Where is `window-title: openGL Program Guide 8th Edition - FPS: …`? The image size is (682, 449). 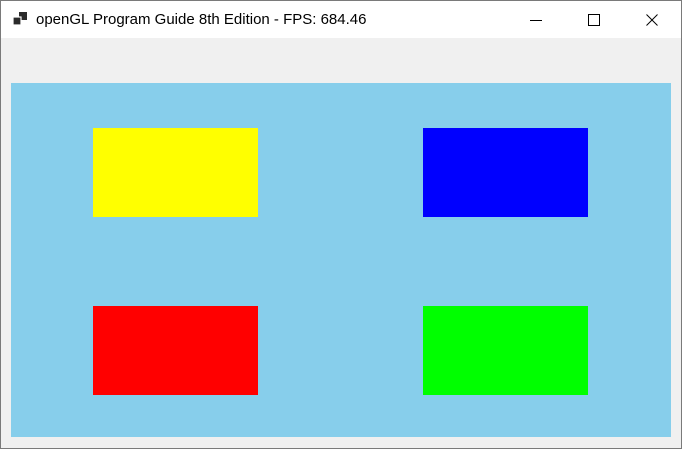 window-title: openGL Program Guide 8th Edition - FPS: … is located at coordinates (201, 19).